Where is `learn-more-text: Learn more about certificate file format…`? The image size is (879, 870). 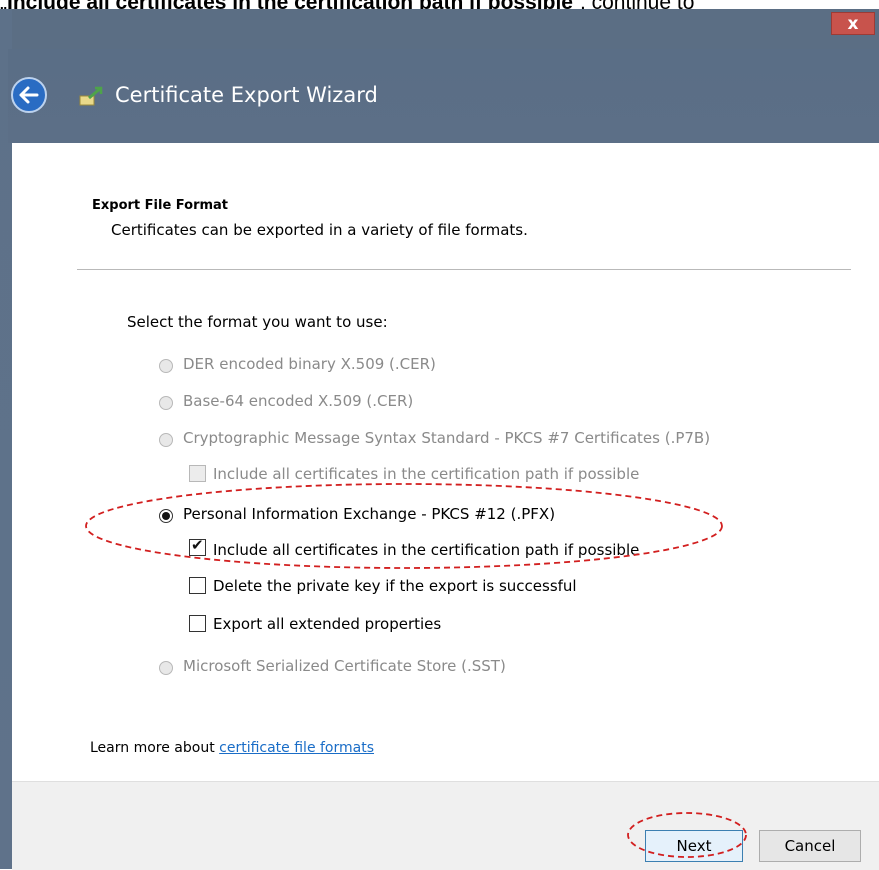 learn-more-text: Learn more about certificate file format… is located at coordinates (232, 748).